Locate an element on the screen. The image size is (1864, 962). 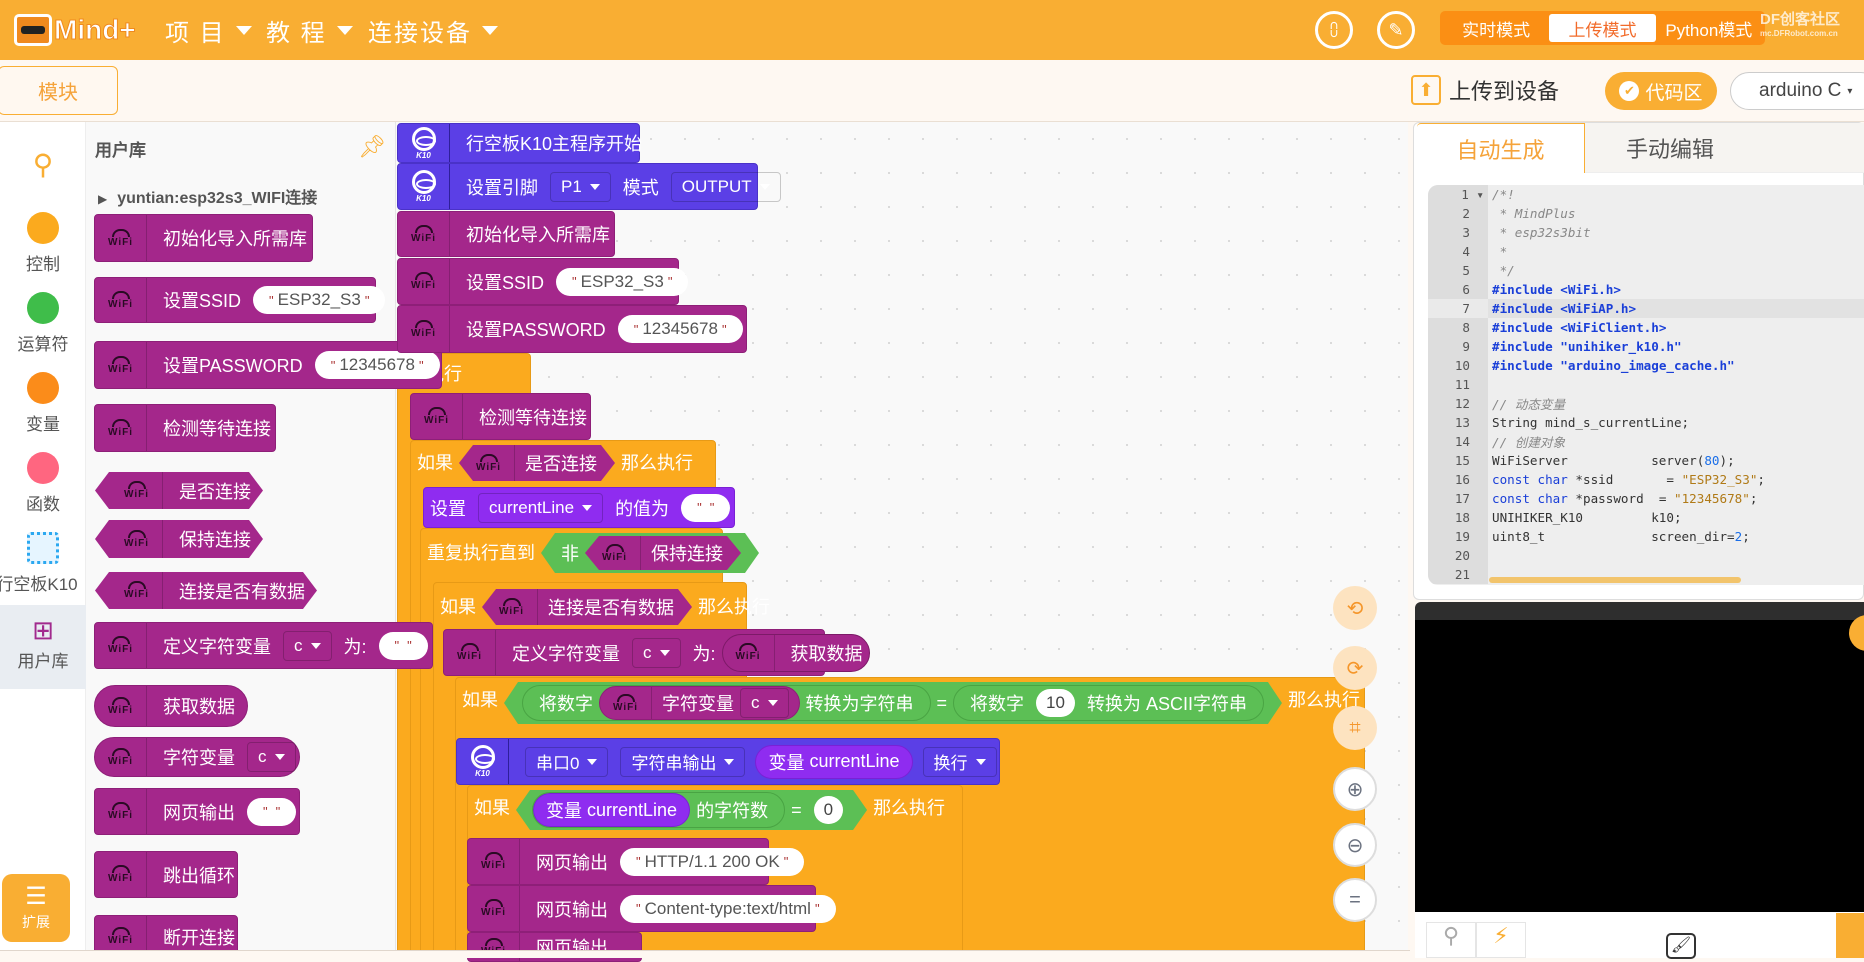
clear-brush-icon: 🖌︎ is located at coordinates (1681, 946).